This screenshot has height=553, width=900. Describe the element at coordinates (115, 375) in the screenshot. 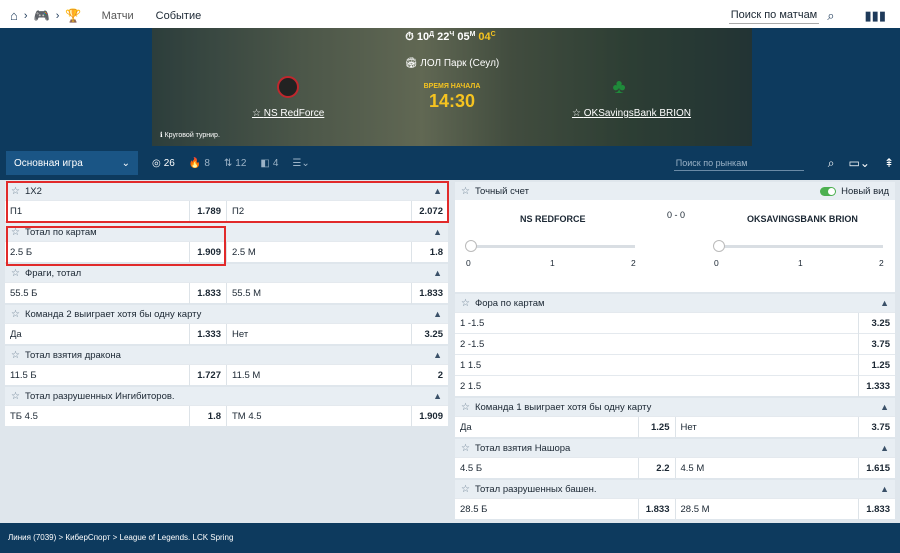

I see `odds-cell: 11.5 Б 1.727` at that location.